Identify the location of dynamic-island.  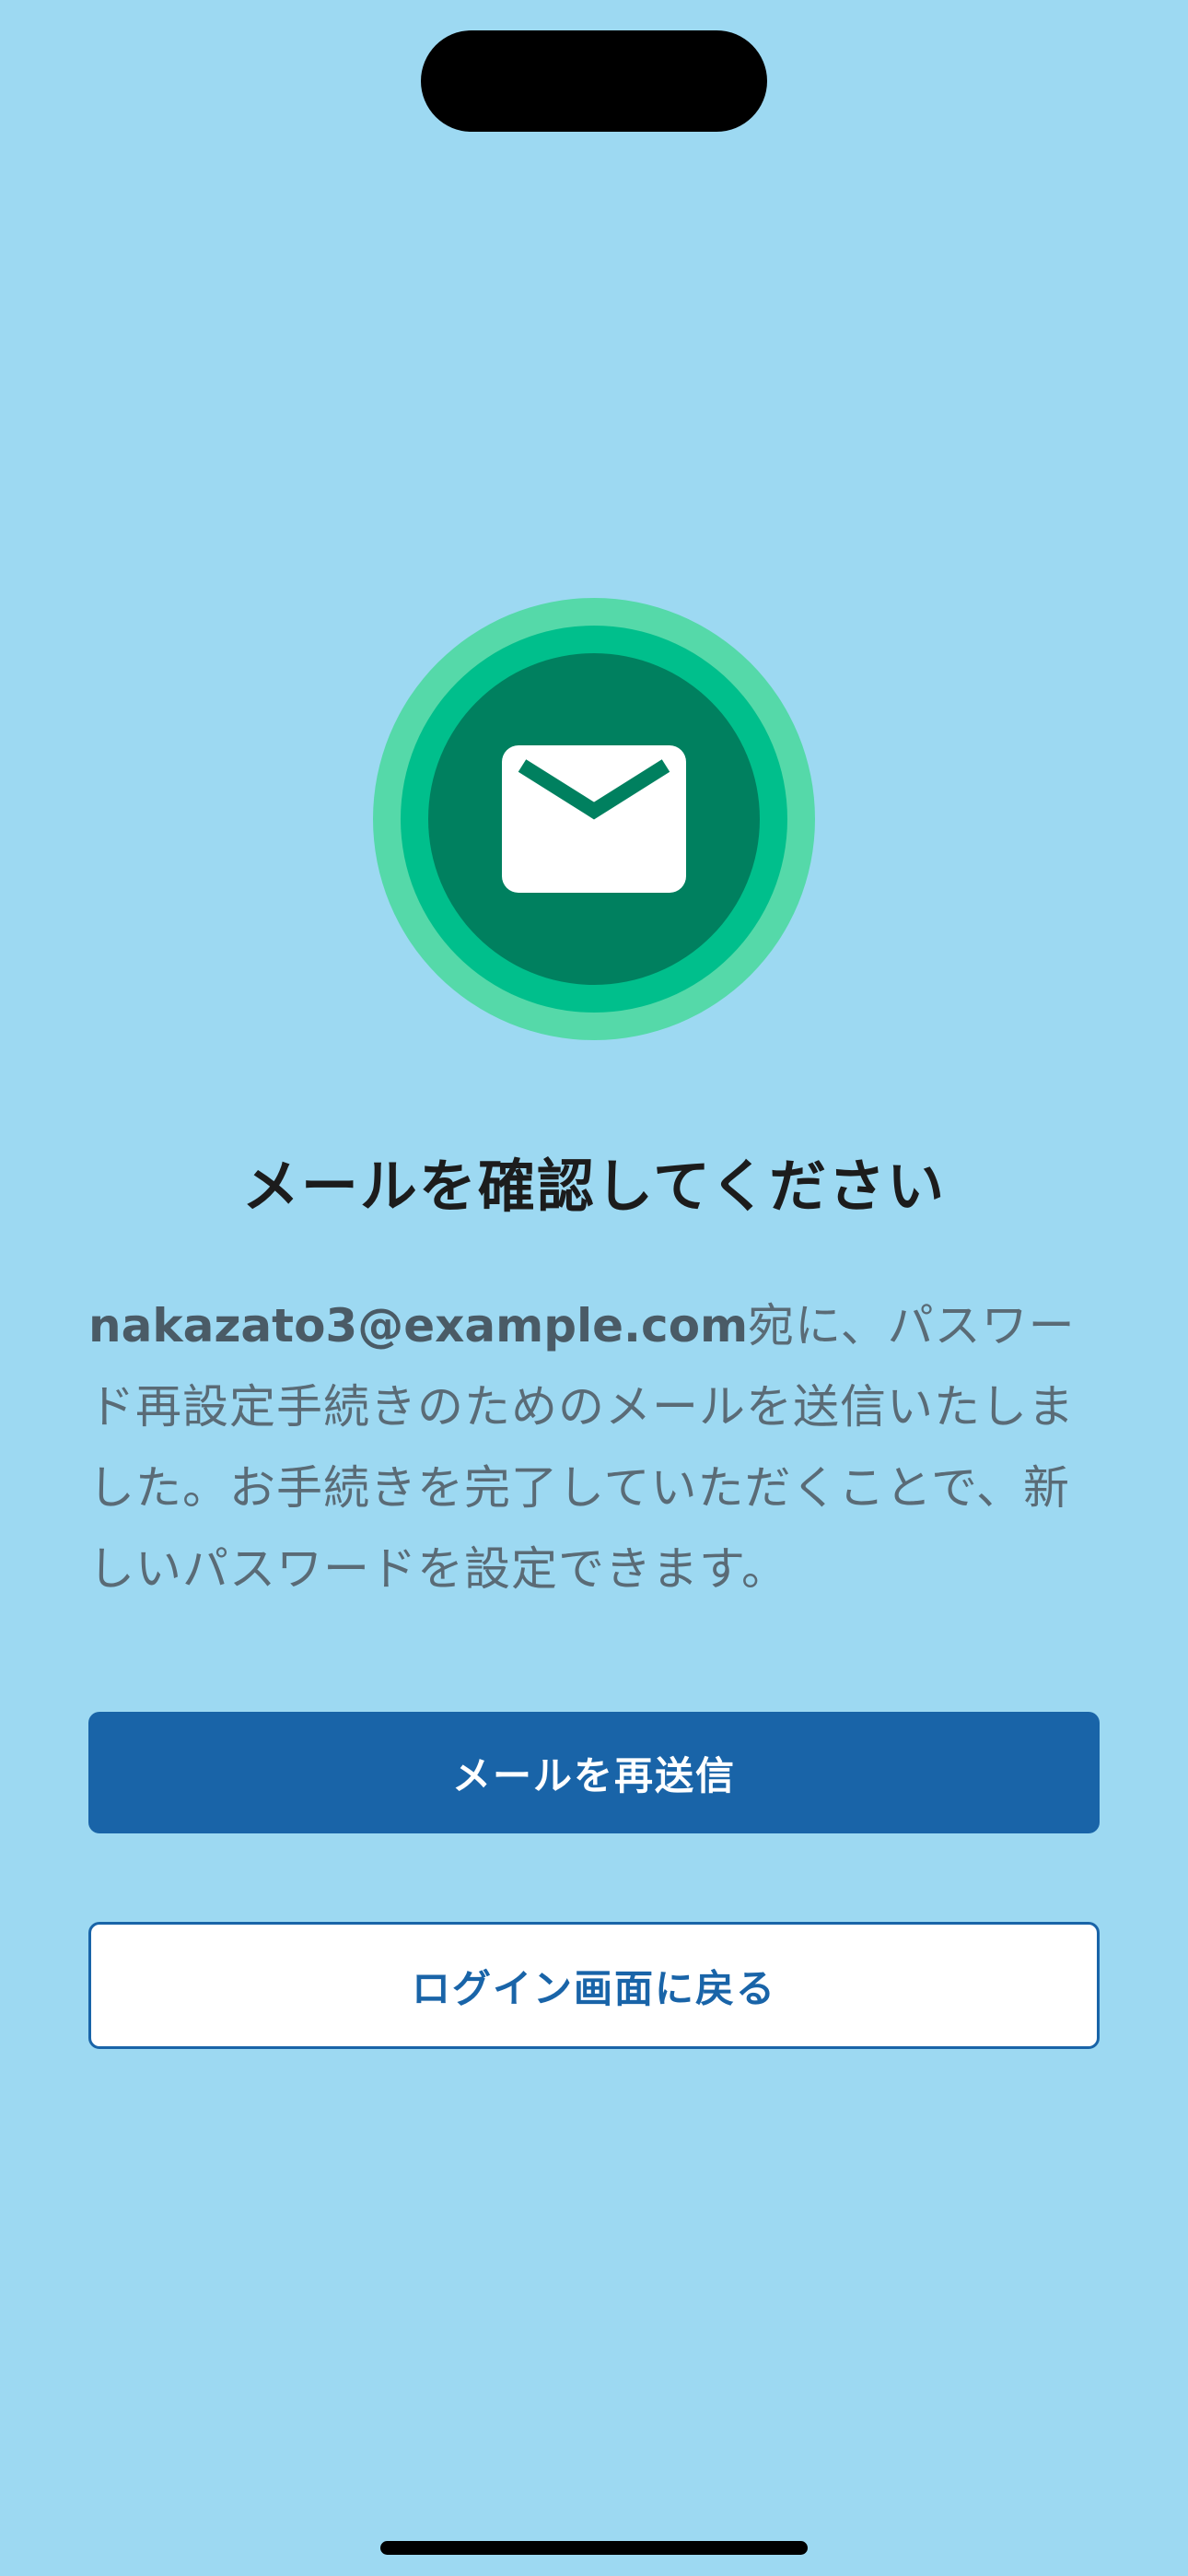
(594, 81).